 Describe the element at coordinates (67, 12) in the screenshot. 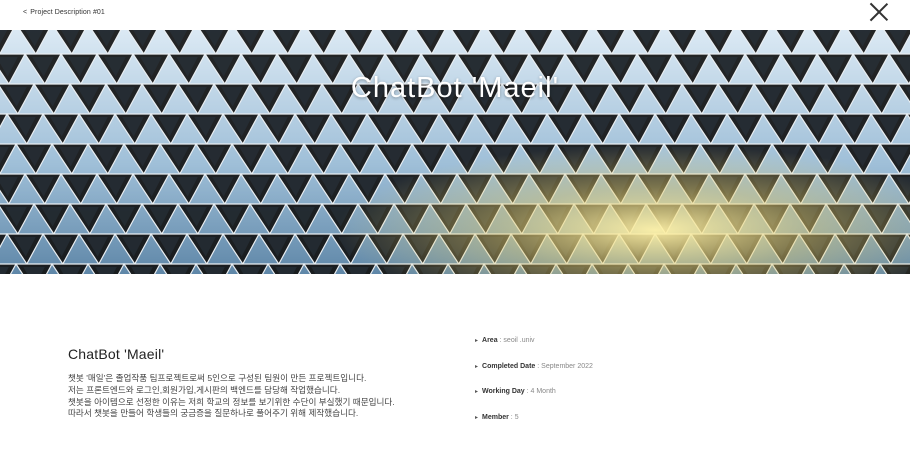

I see `breadcrumb-label: Project Description #01` at that location.